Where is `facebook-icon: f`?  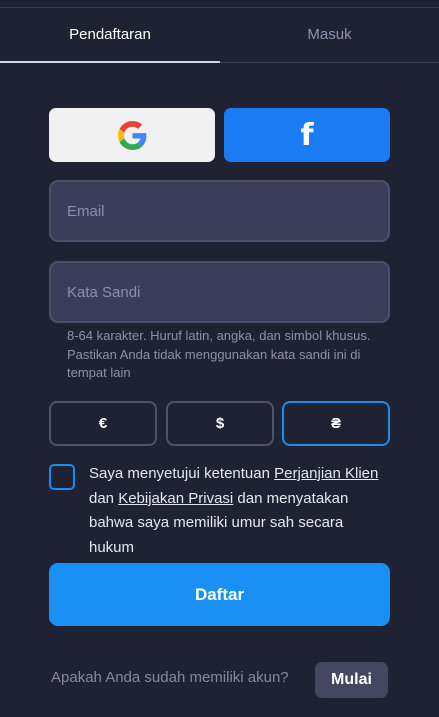
facebook-icon: f is located at coordinates (307, 135).